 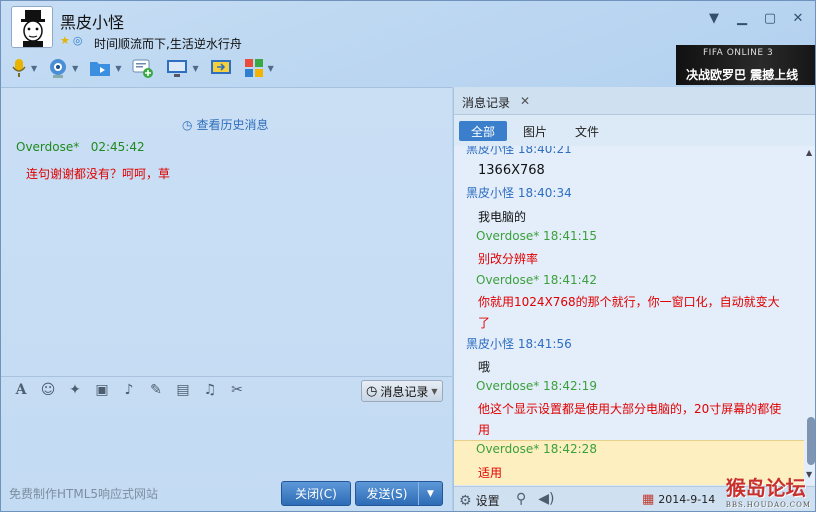 I want to click on view-history-link: ◷ 查看历史消息, so click(x=225, y=124).